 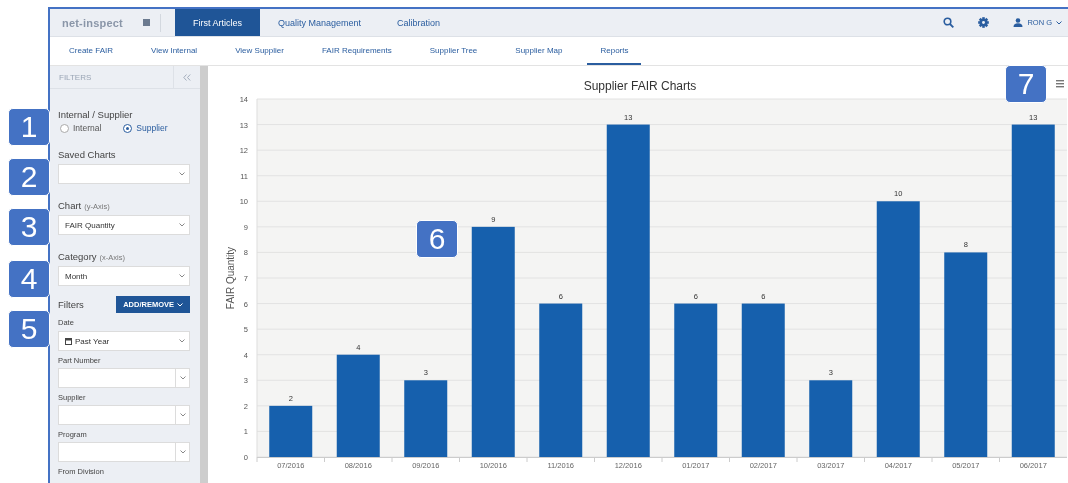 I want to click on scrollbar, so click(x=204, y=274).